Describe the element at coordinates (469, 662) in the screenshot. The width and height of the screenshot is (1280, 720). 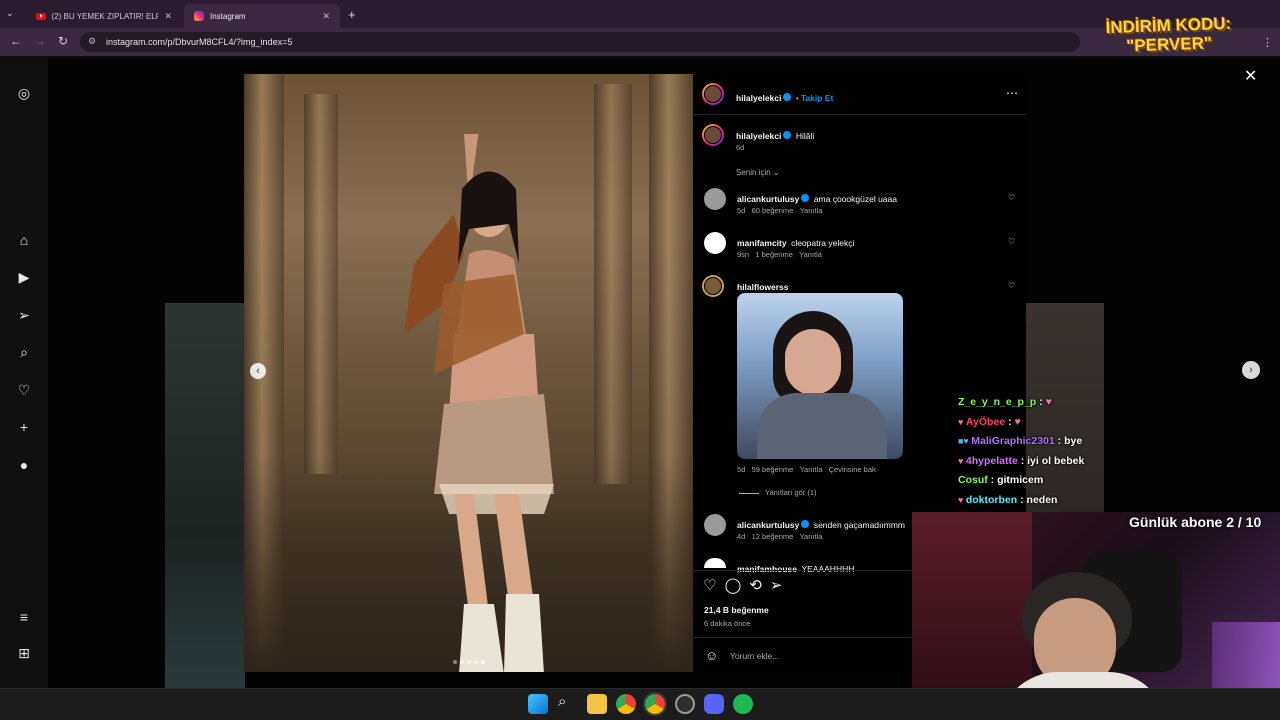
I see `carousel-indicator` at that location.